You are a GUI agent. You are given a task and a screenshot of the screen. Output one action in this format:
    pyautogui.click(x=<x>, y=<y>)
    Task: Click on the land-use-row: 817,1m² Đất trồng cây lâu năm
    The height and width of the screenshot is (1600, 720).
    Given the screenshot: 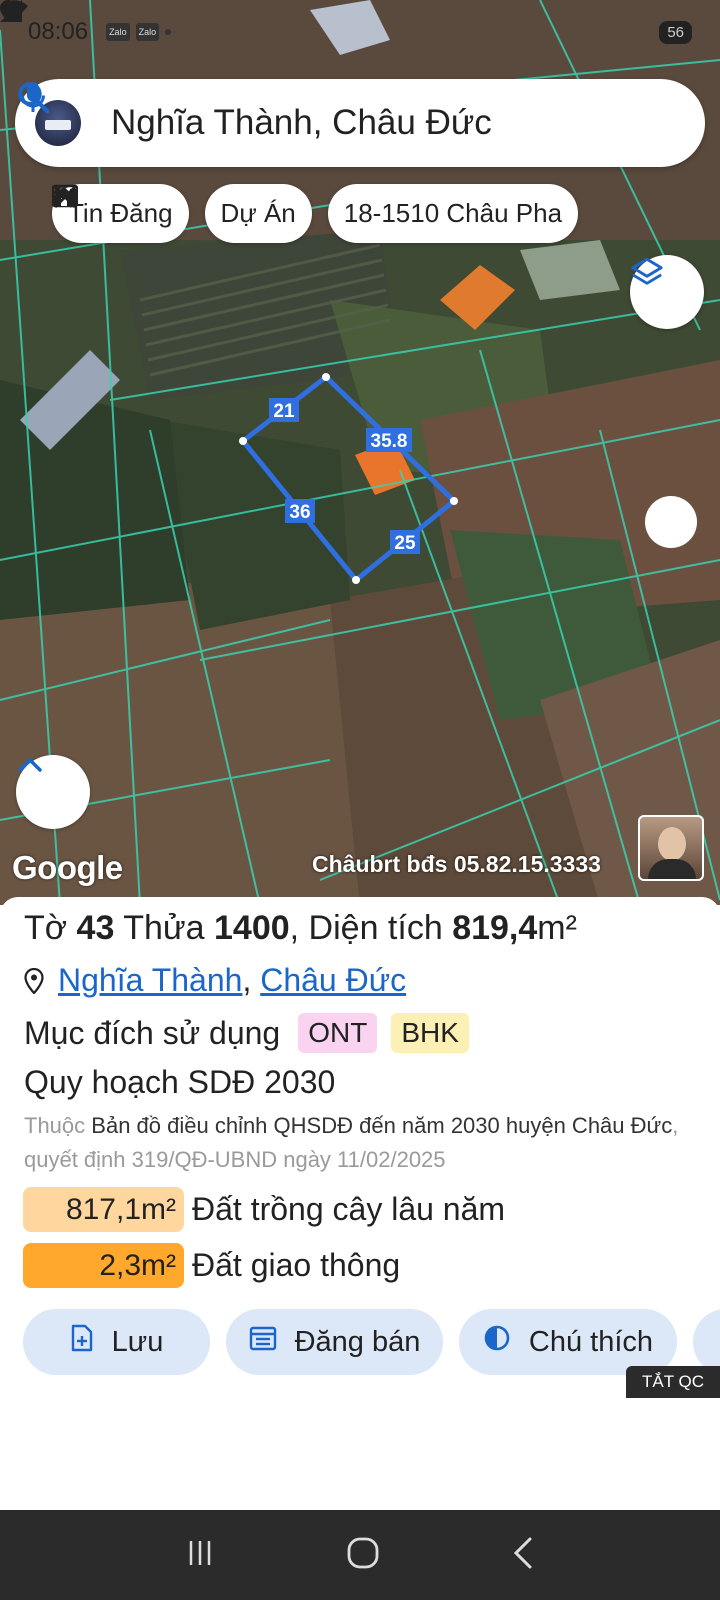 What is the action you would take?
    pyautogui.click(x=264, y=1209)
    